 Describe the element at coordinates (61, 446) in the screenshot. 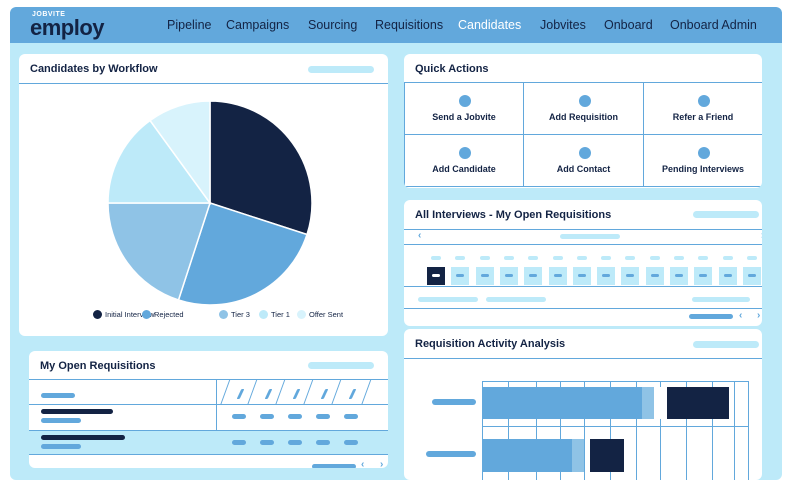

I see `row-subtext-placeholder` at that location.